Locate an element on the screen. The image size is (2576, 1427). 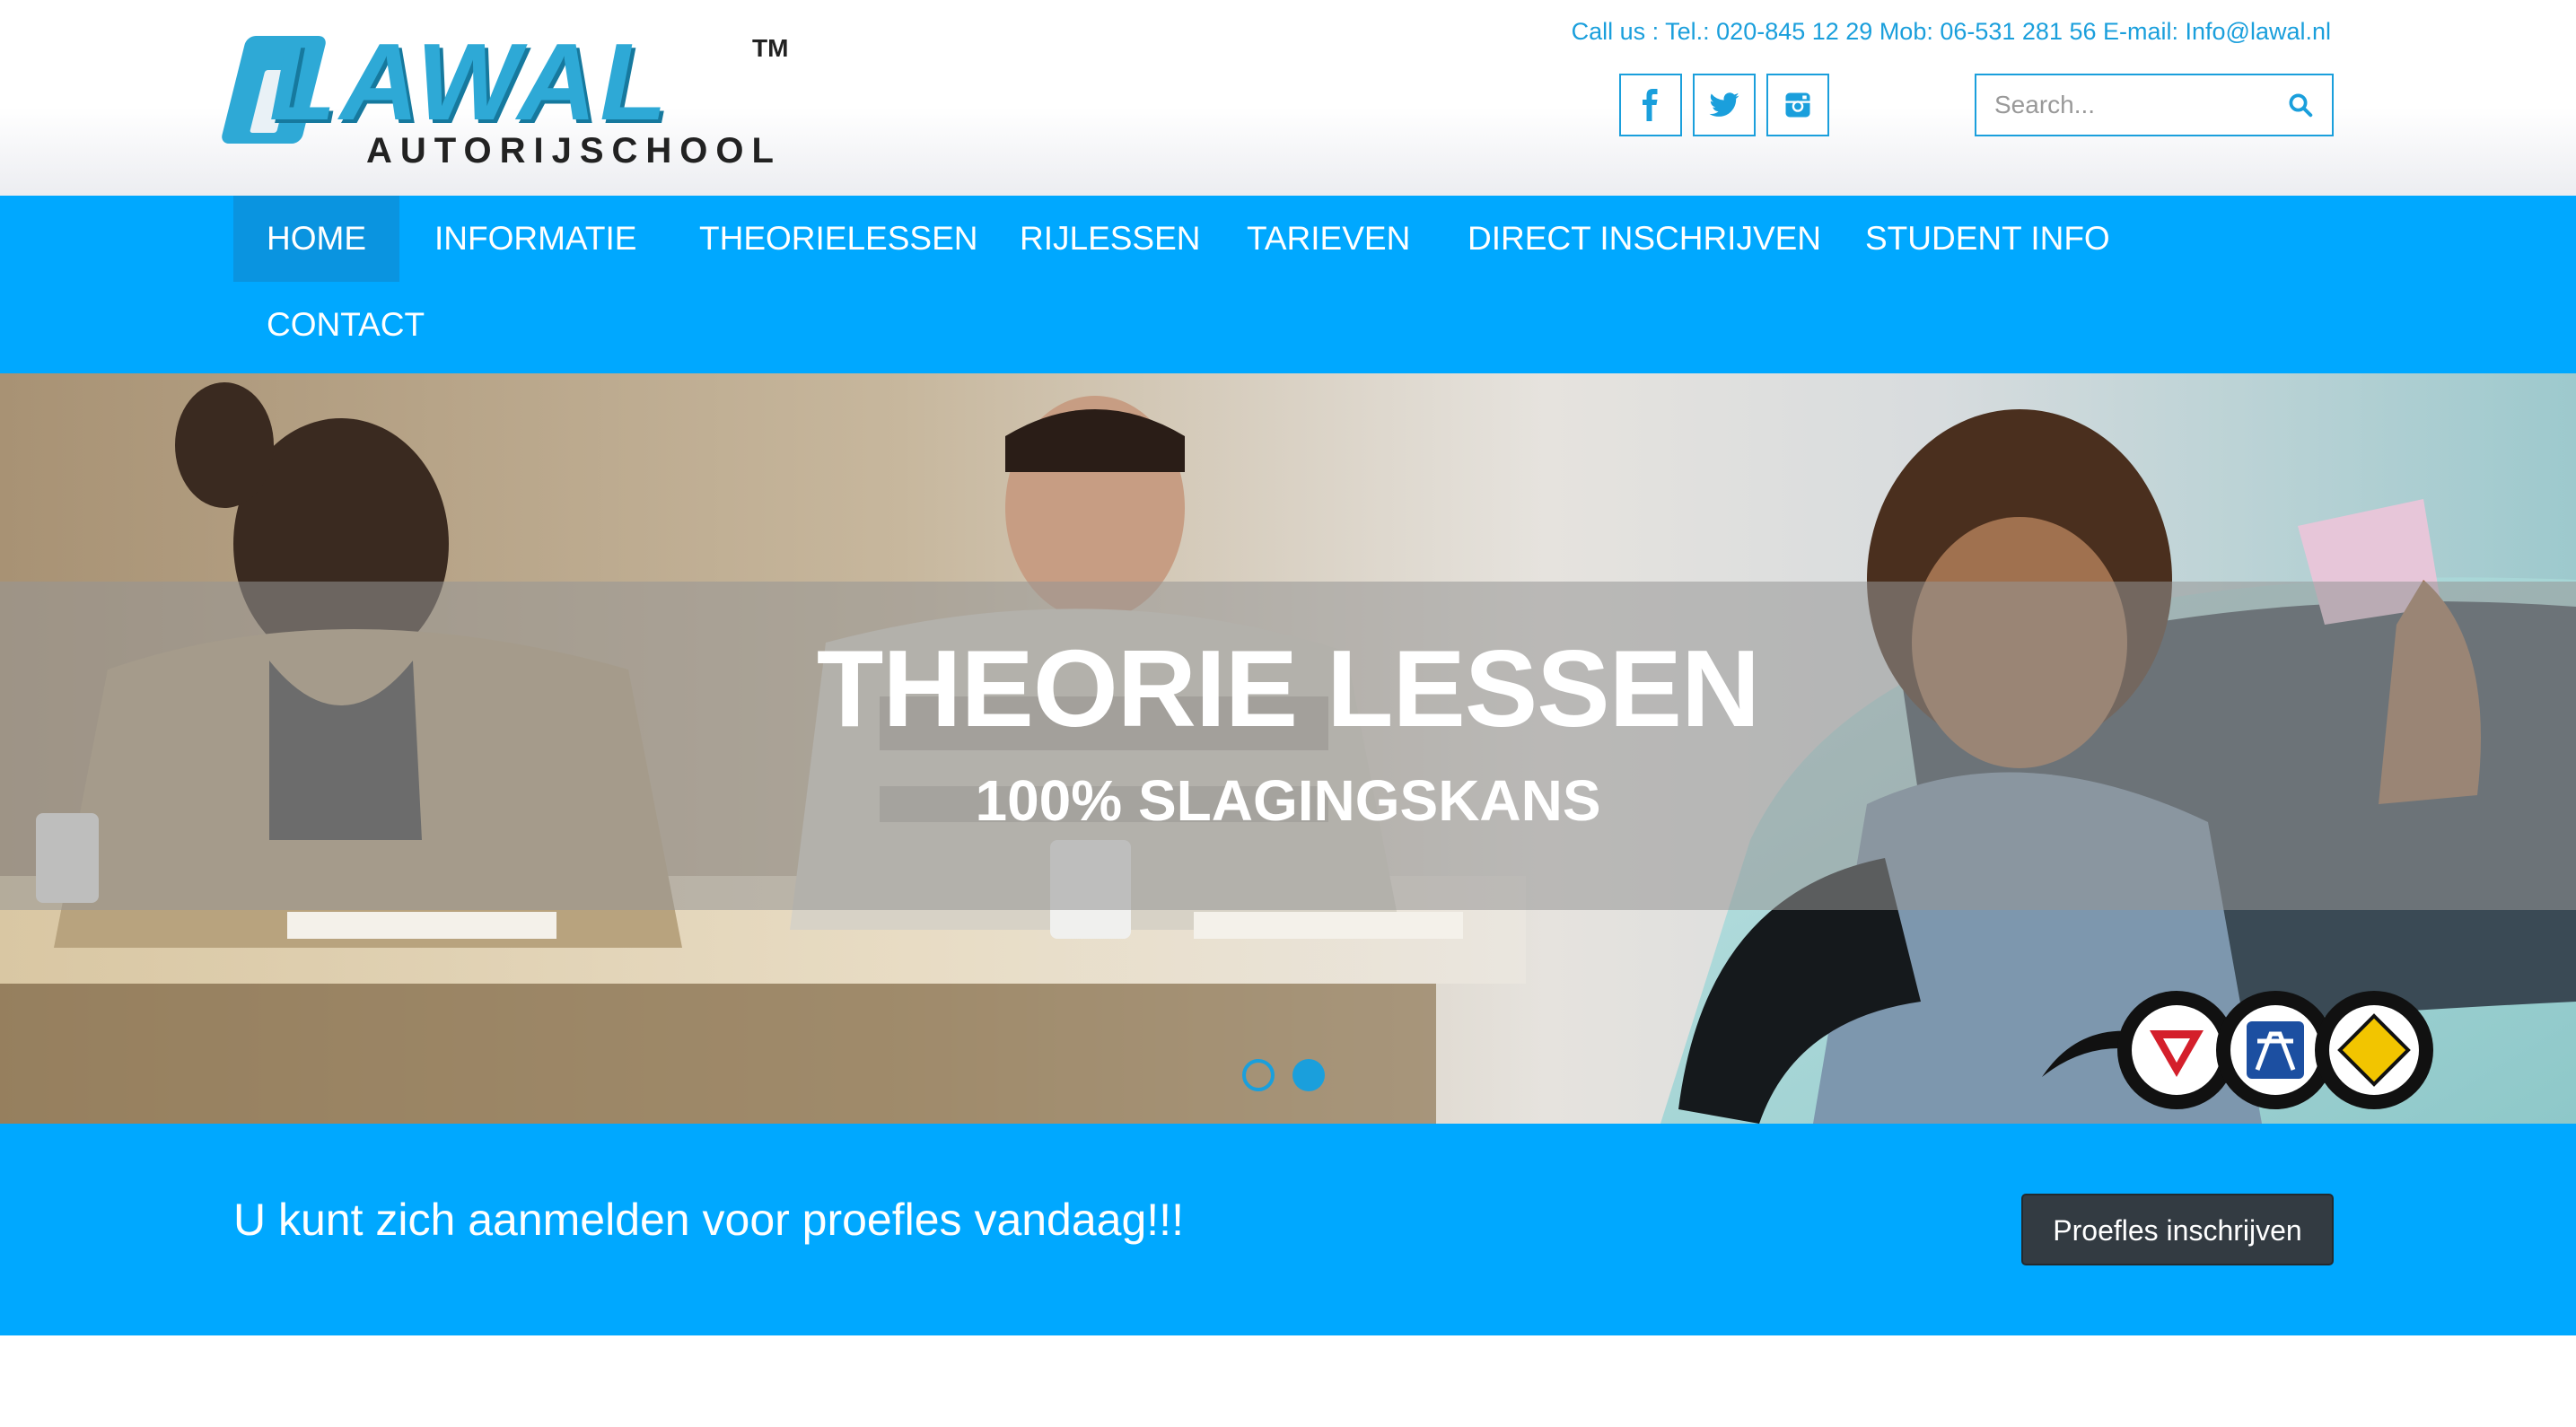
nav-informatie: INFORMATIE is located at coordinates (535, 239).